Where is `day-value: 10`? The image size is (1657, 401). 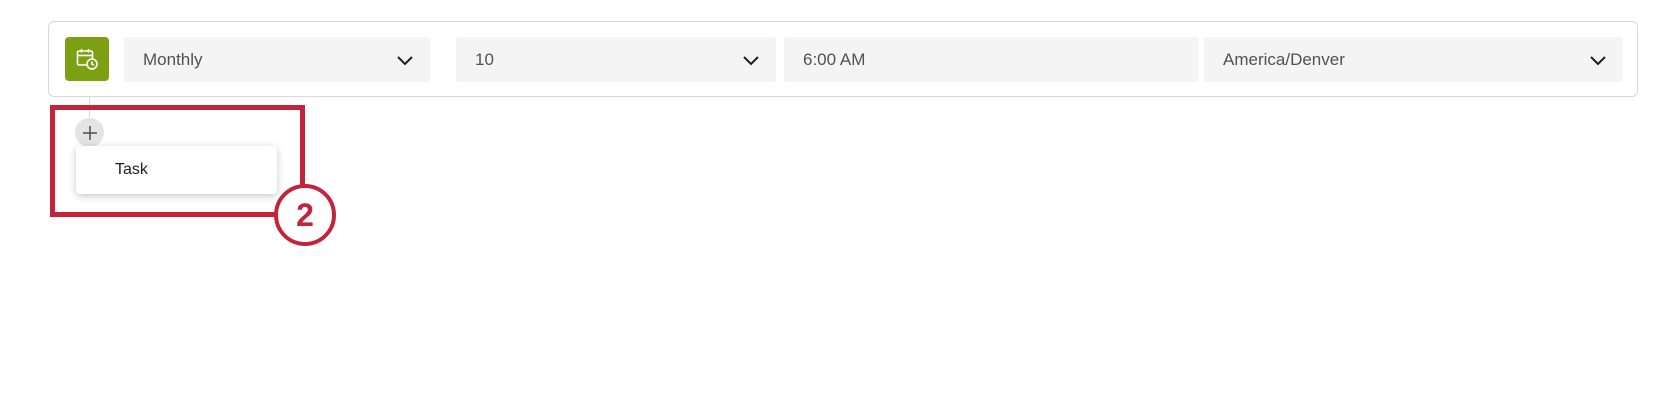
day-value: 10 is located at coordinates (484, 59).